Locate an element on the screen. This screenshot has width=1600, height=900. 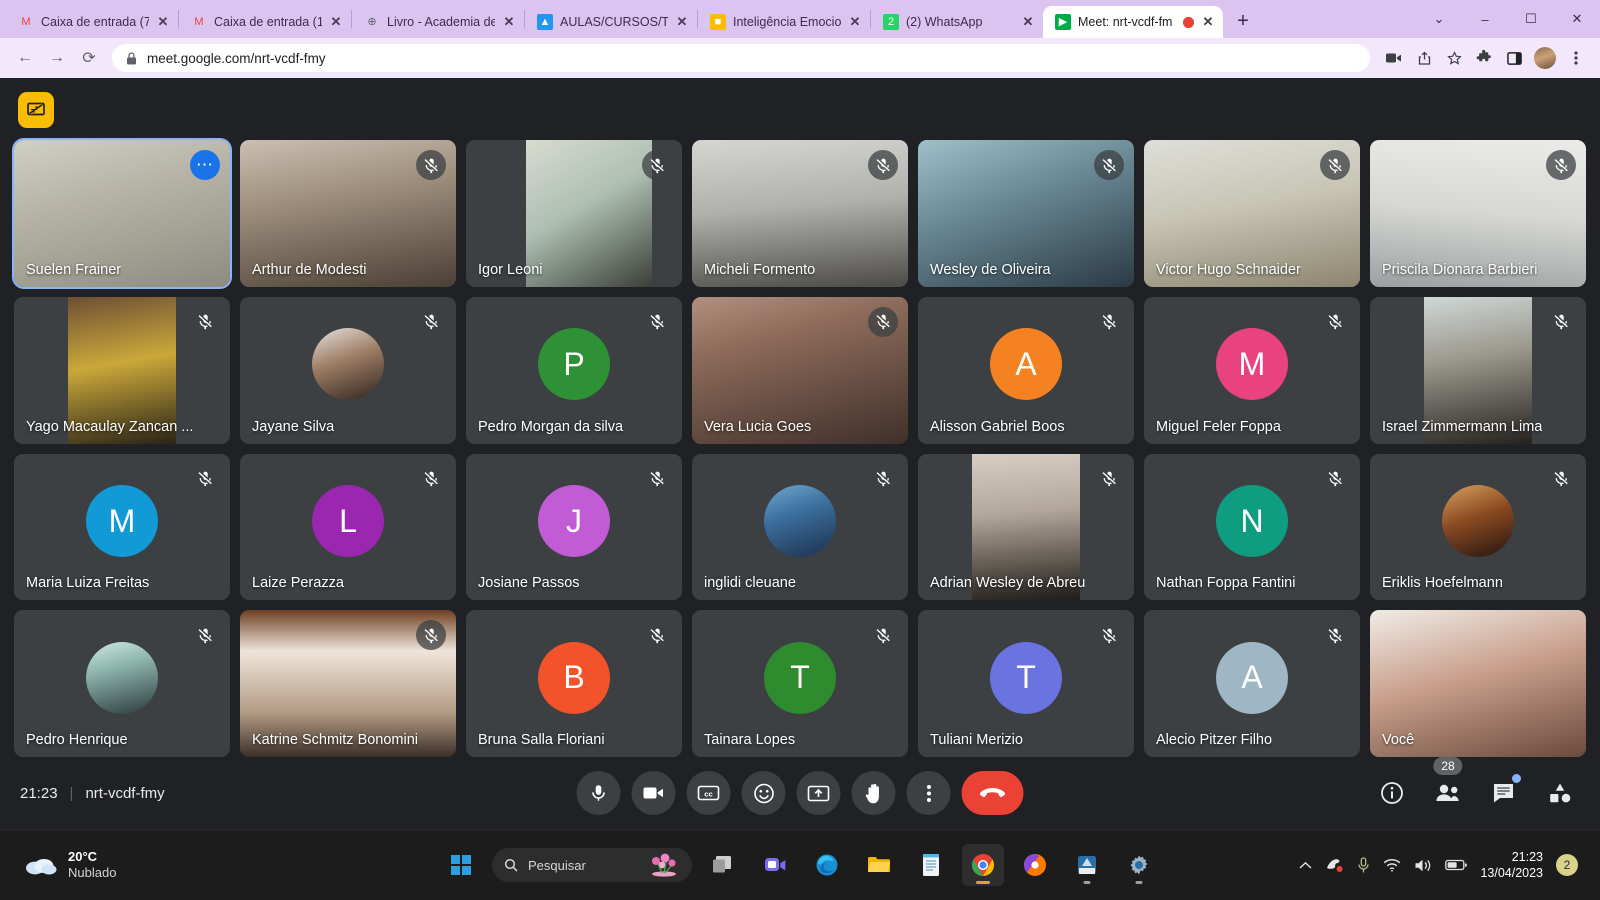
participant-name: Você is located at coordinates (1398, 740).